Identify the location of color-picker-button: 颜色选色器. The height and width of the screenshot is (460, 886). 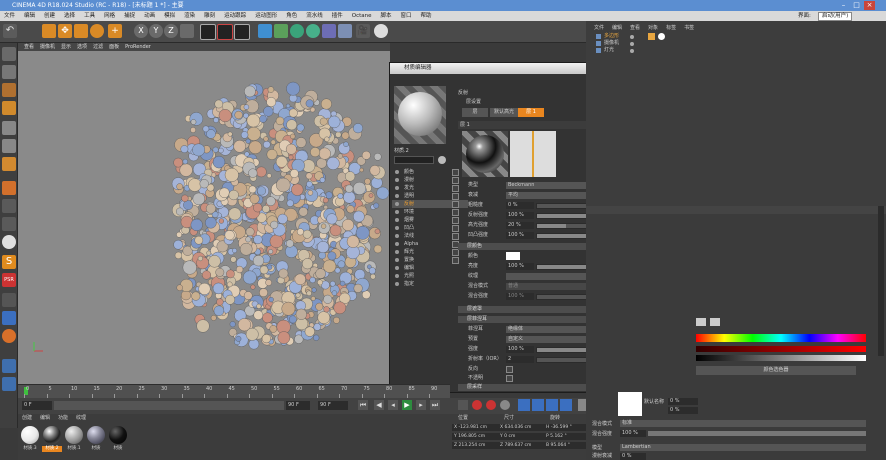
(776, 370).